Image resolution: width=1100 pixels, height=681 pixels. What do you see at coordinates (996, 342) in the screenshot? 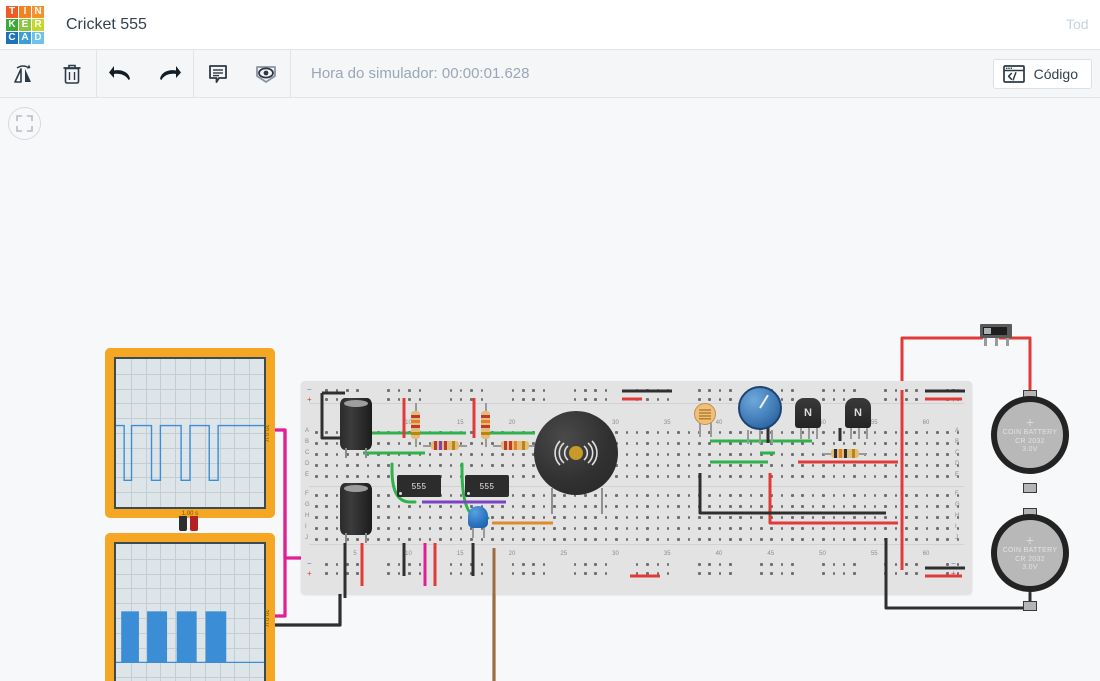
I see `slide-switch-leg-b` at bounding box center [996, 342].